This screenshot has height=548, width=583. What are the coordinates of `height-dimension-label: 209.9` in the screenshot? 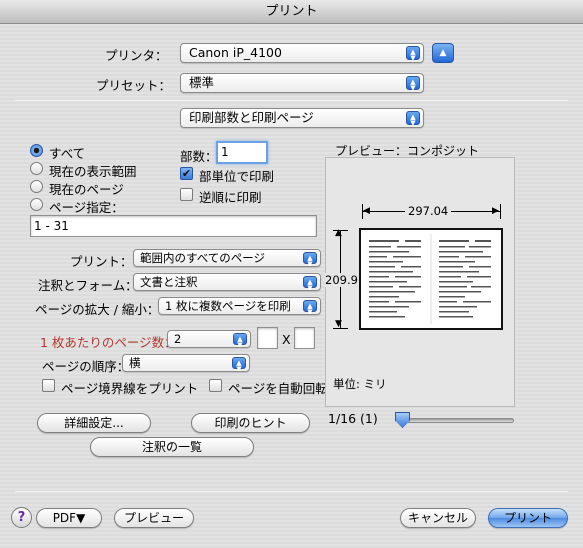 It's located at (341, 280).